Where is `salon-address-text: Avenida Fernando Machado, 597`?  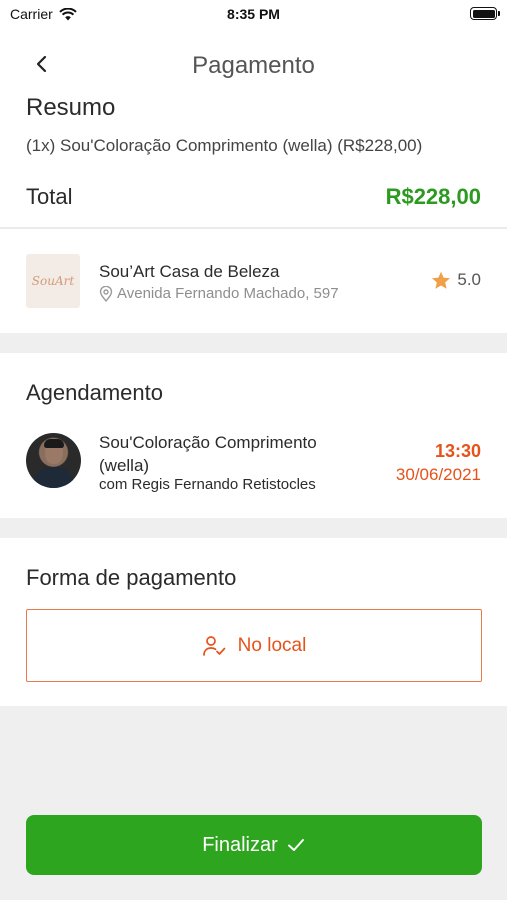 salon-address-text: Avenida Fernando Machado, 597 is located at coordinates (228, 293).